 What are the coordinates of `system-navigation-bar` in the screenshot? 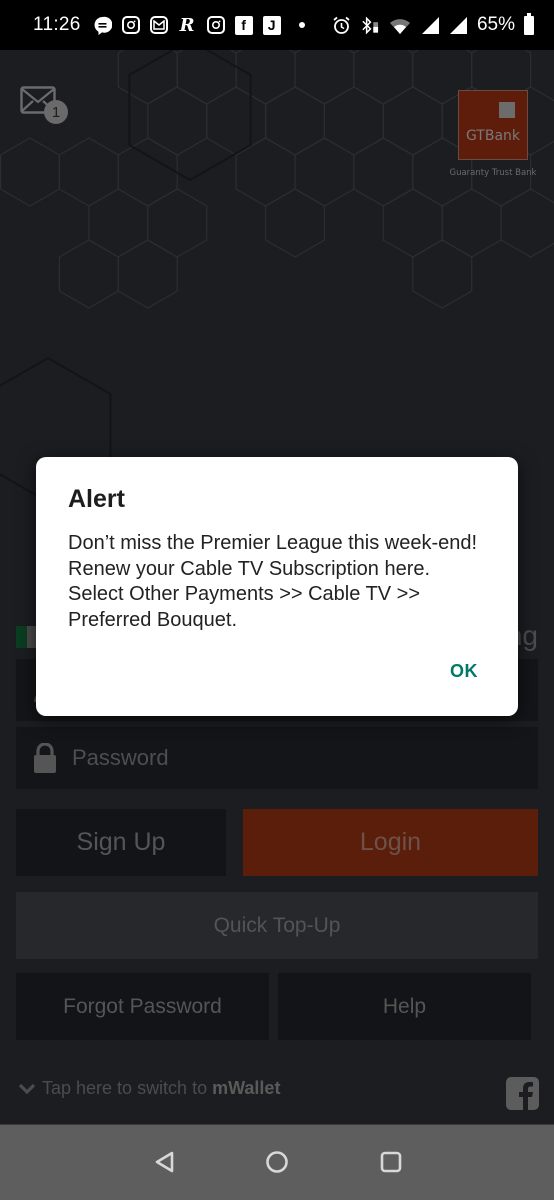 It's located at (277, 1162).